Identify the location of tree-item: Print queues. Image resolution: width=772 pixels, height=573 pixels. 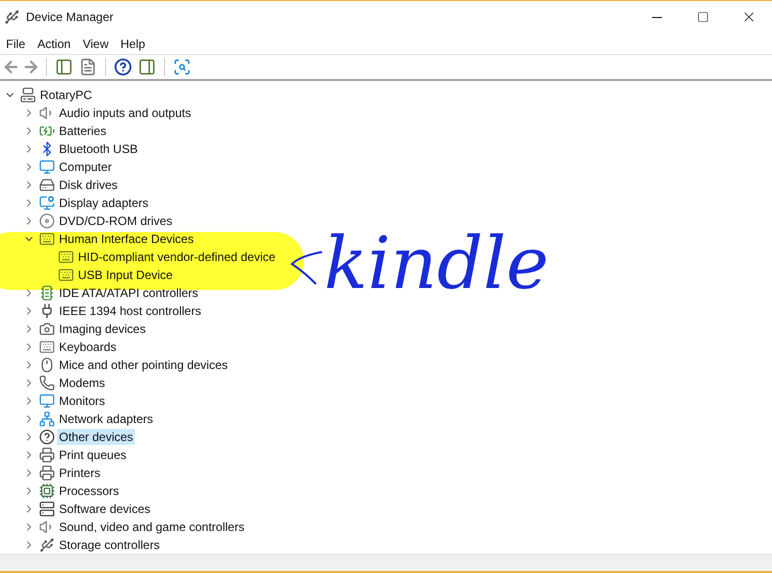
(92, 455).